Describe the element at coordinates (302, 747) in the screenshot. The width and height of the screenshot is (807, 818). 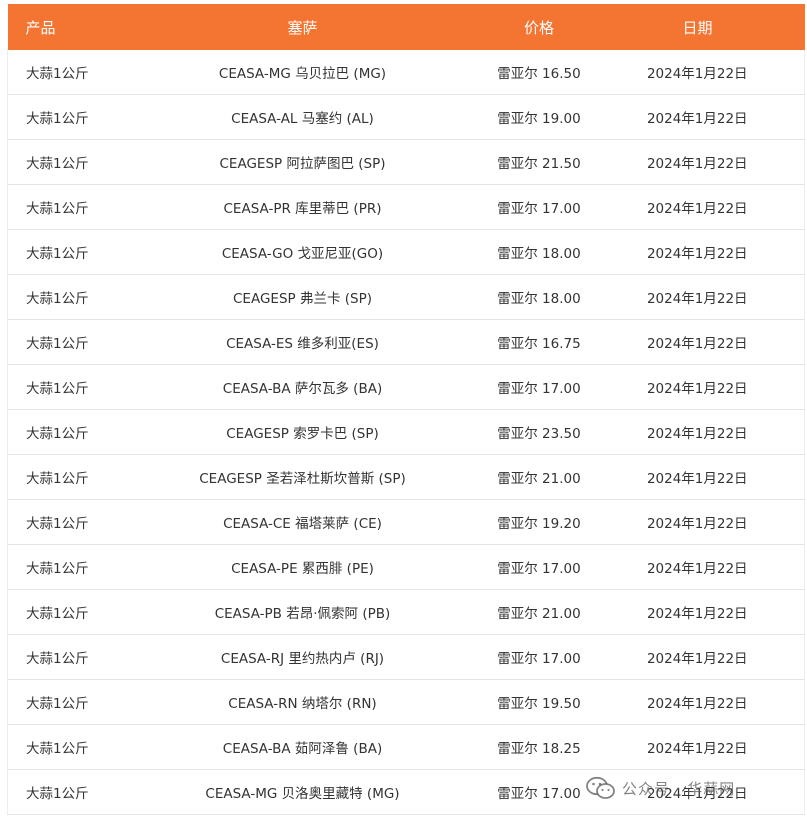
I see `ceasa-cell: CEASA-BA 茹阿泽鲁 (BA)` at that location.